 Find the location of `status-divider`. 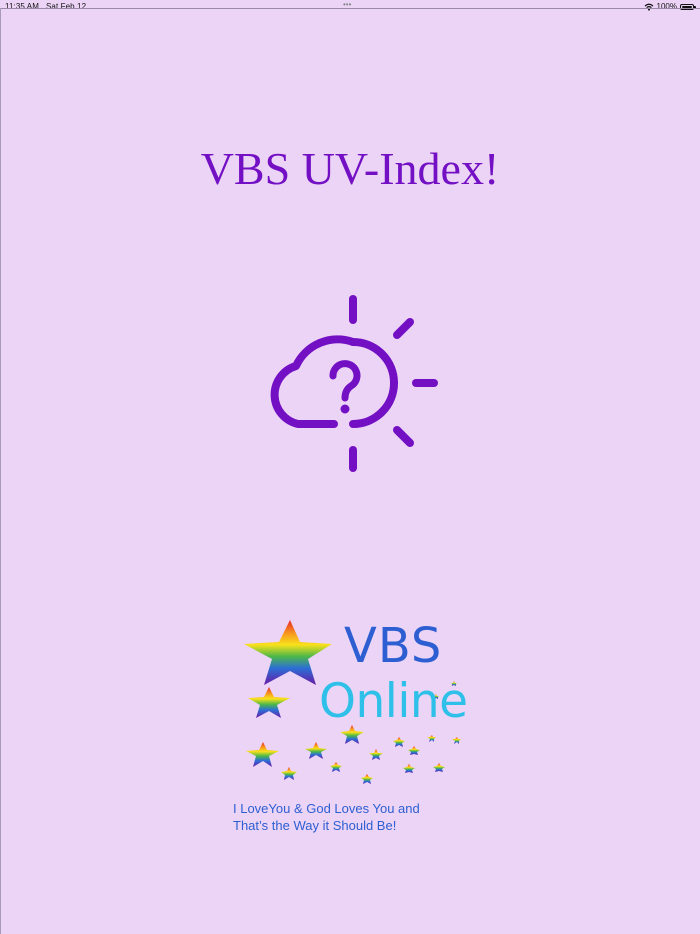

status-divider is located at coordinates (350, 8).